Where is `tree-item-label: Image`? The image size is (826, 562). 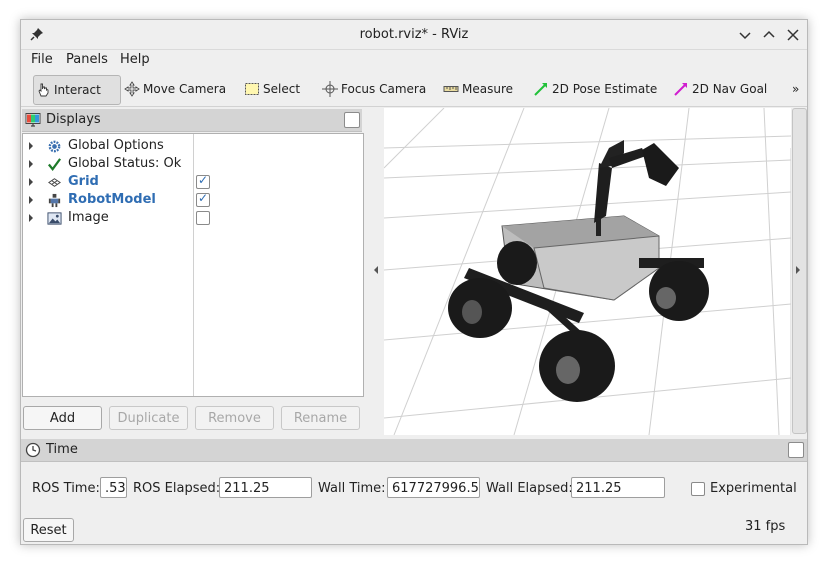 tree-item-label: Image is located at coordinates (88, 217).